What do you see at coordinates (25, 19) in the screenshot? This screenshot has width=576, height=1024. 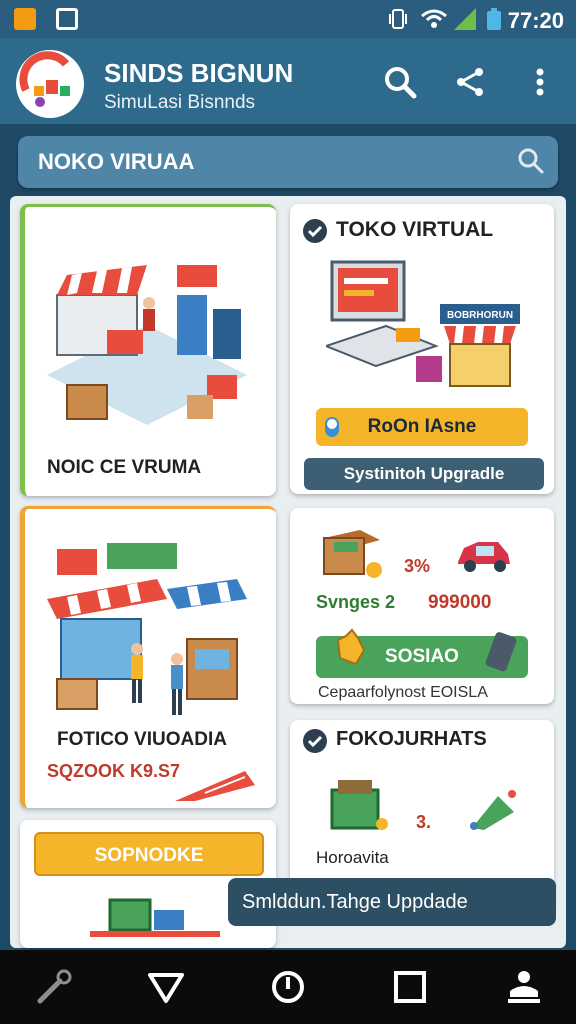 I see `notification-app-icon` at bounding box center [25, 19].